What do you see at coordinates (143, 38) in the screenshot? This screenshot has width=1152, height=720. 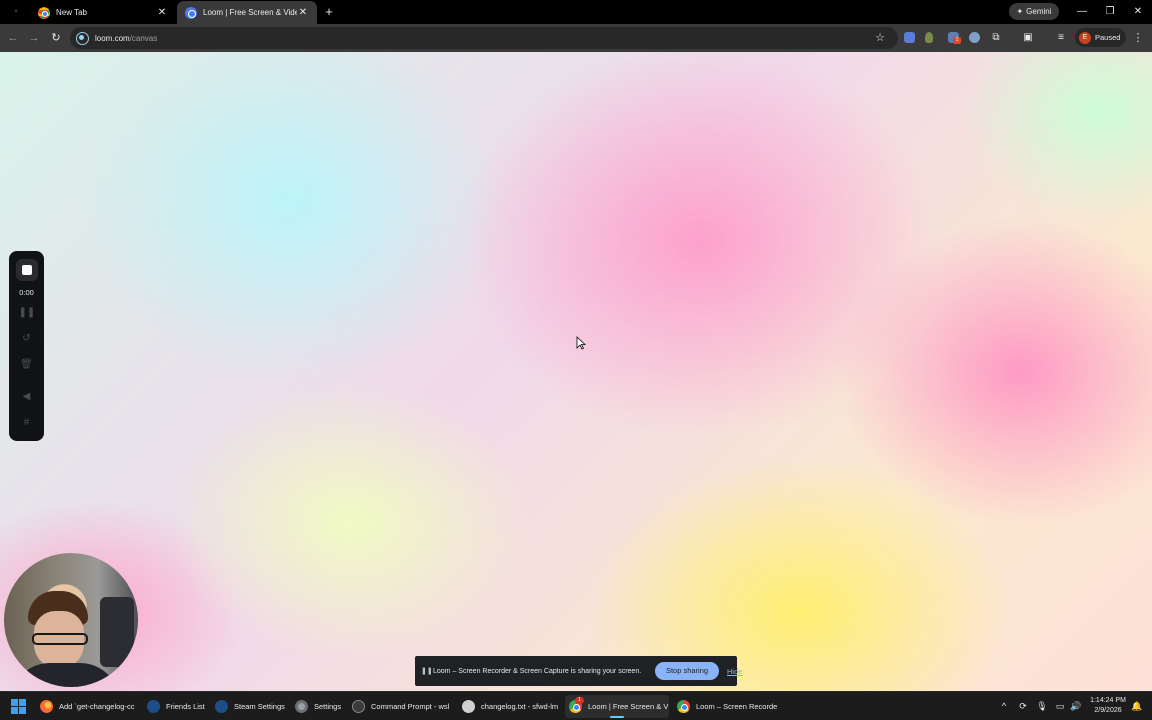 I see `url-path: /canvas` at bounding box center [143, 38].